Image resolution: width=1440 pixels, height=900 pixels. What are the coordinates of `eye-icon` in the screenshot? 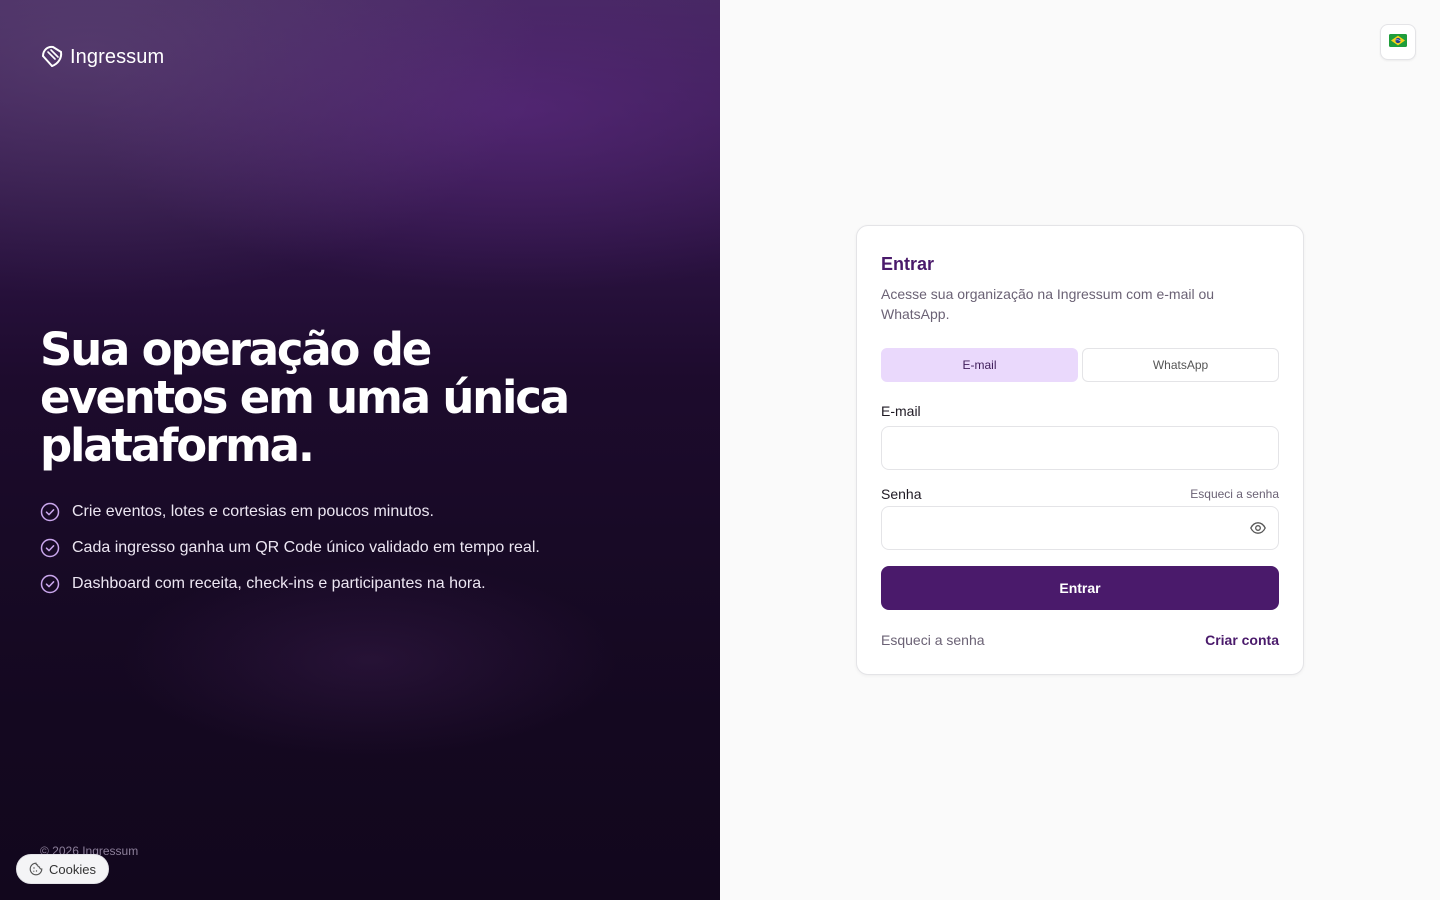 It's located at (1258, 528).